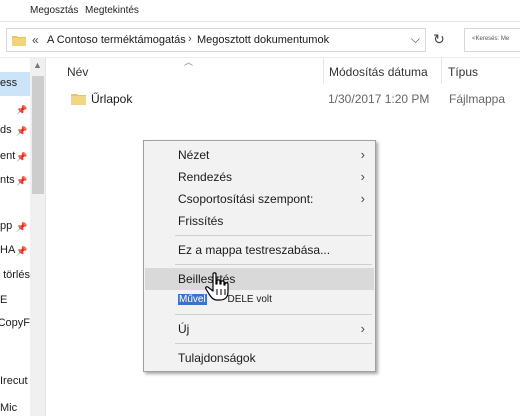  Describe the element at coordinates (38, 135) in the screenshot. I see `scrollbar-thumb` at that location.